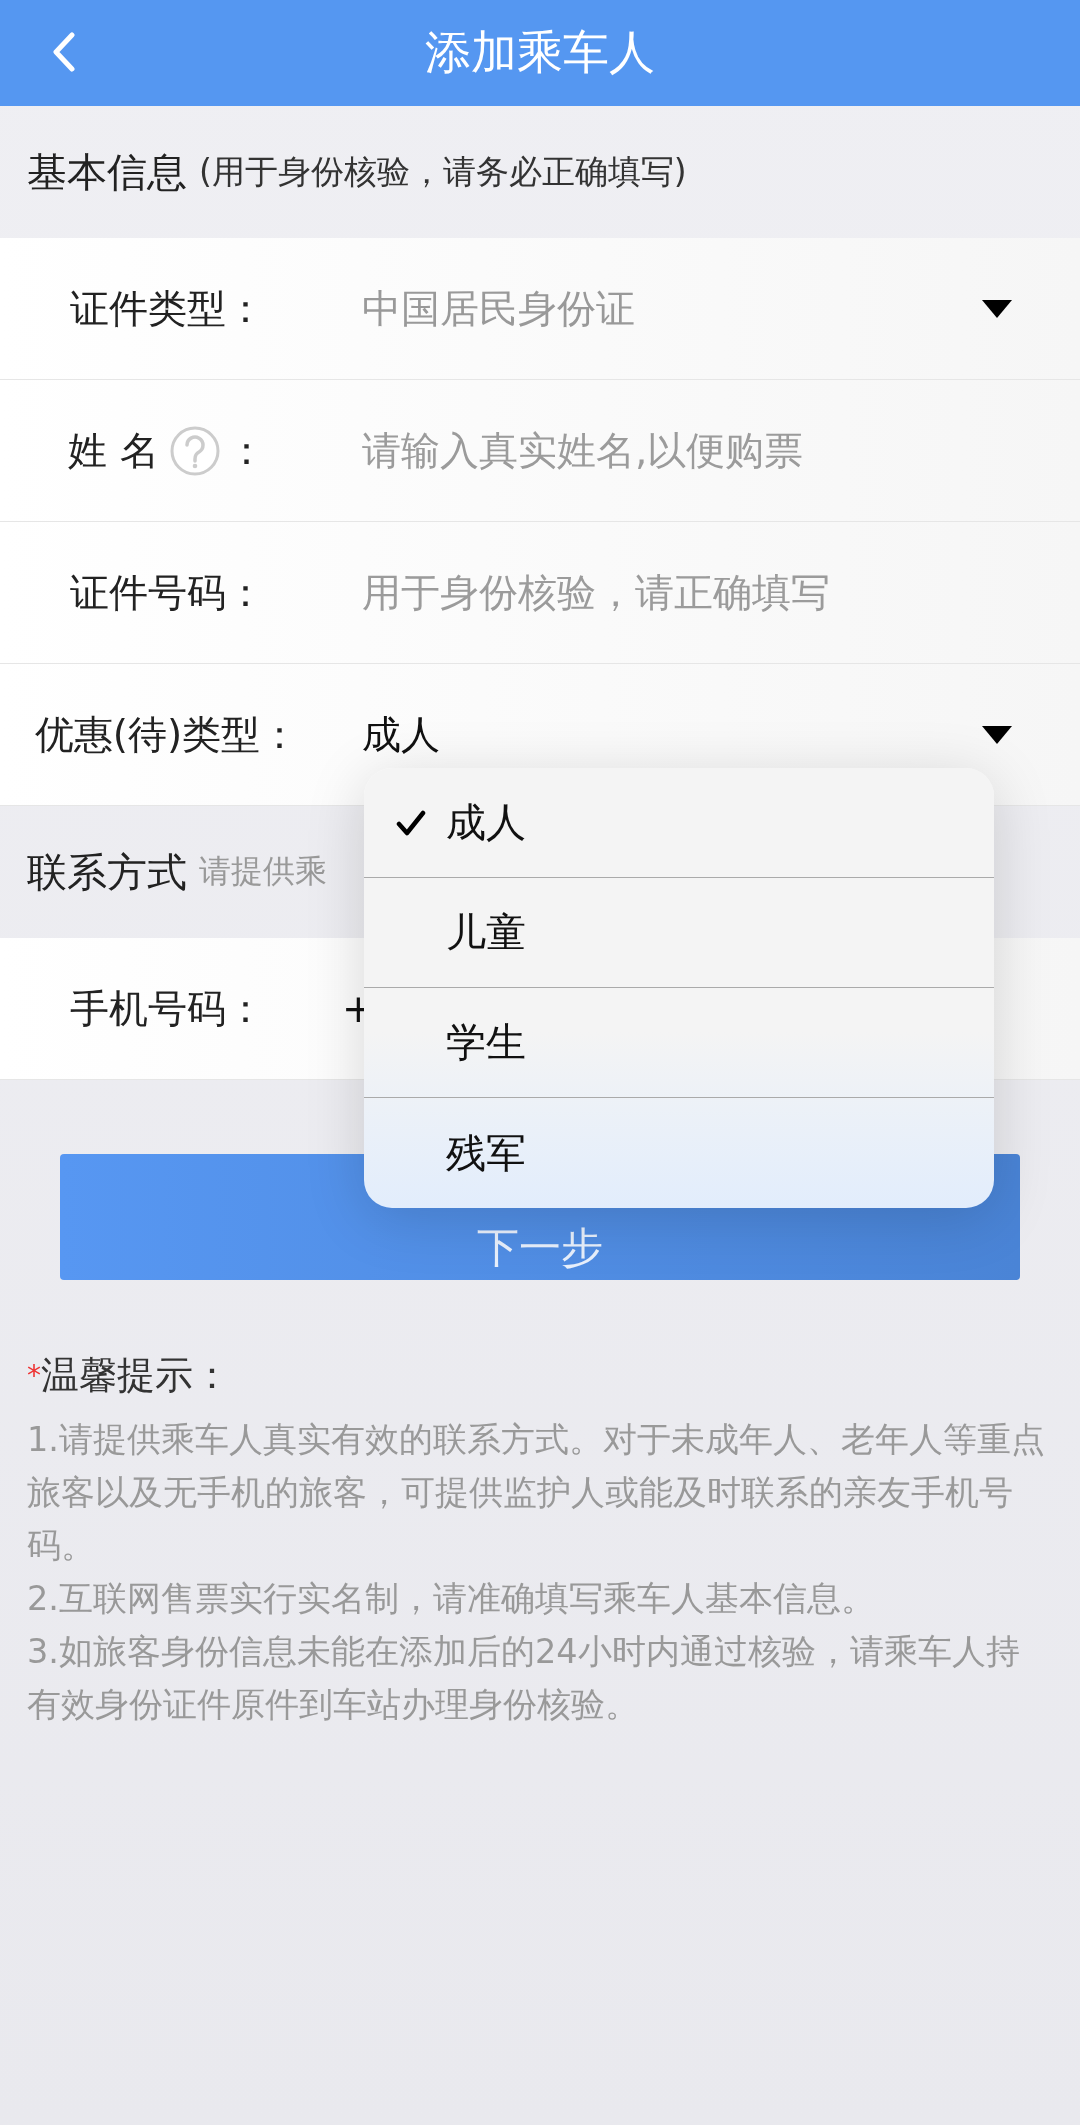  Describe the element at coordinates (263, 871) in the screenshot. I see `section-note: 请提供乘` at that location.